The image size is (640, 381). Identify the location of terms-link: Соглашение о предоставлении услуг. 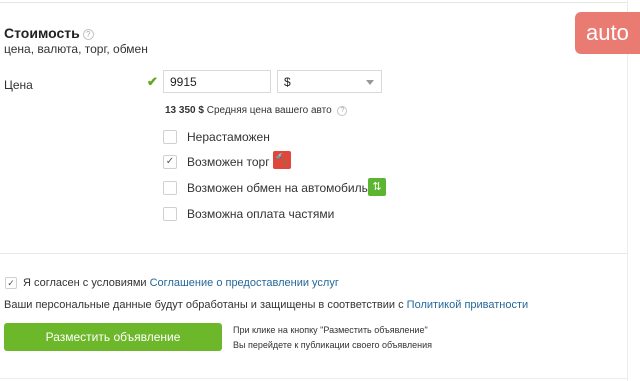
(244, 283).